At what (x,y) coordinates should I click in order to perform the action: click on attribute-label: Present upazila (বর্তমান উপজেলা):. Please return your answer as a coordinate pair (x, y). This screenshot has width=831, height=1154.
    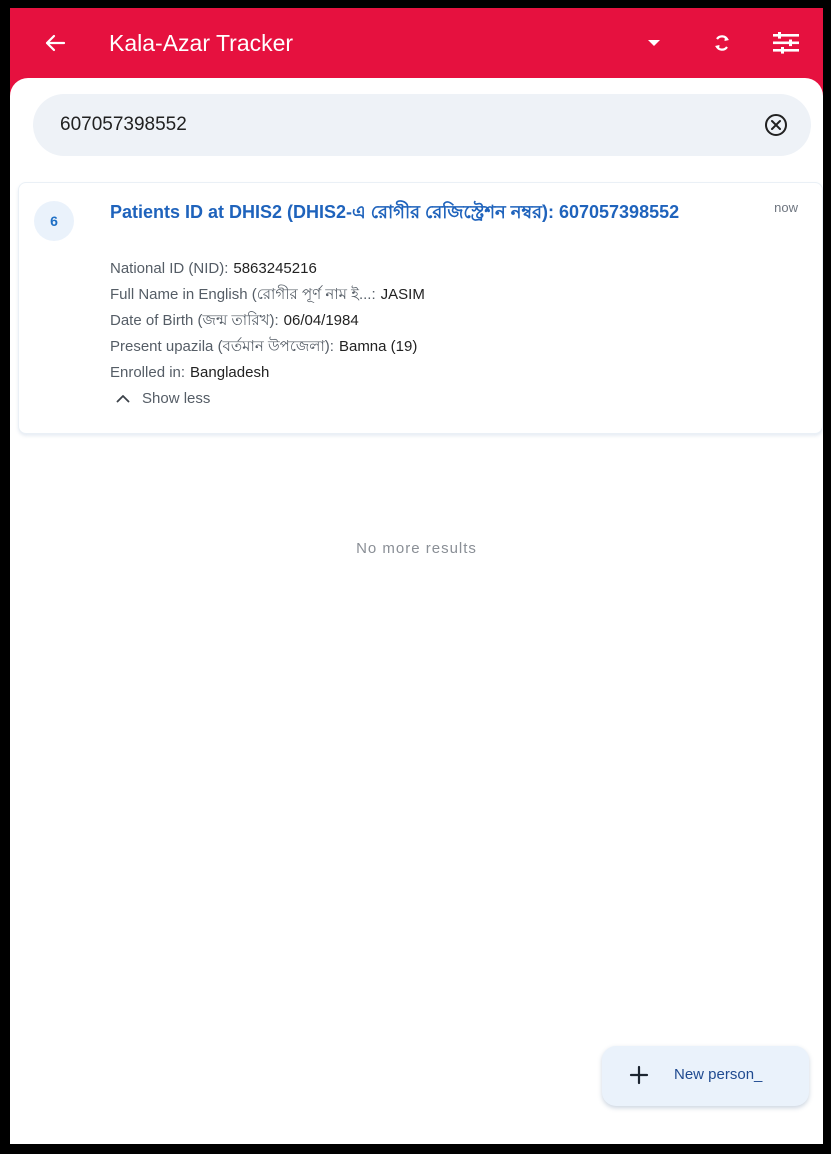
    Looking at the image, I should click on (222, 346).